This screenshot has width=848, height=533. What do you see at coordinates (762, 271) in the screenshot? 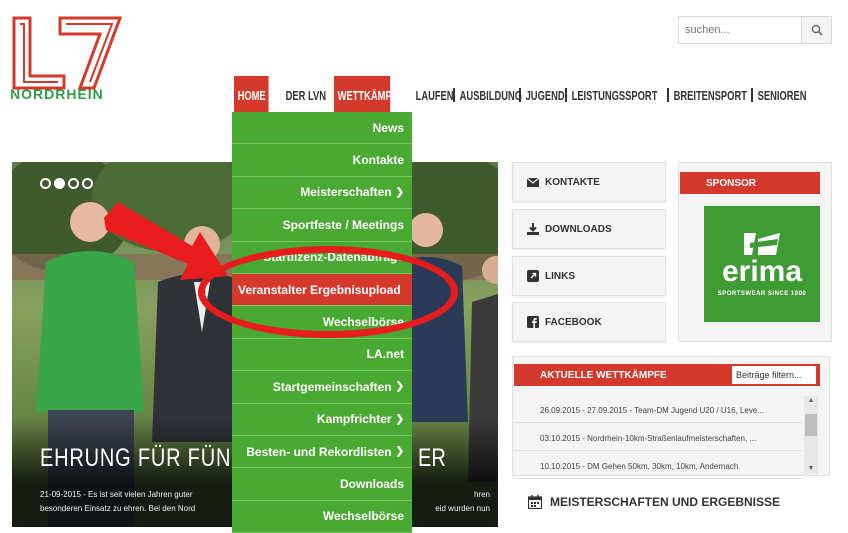
I see `erima-wordmark: erima` at bounding box center [762, 271].